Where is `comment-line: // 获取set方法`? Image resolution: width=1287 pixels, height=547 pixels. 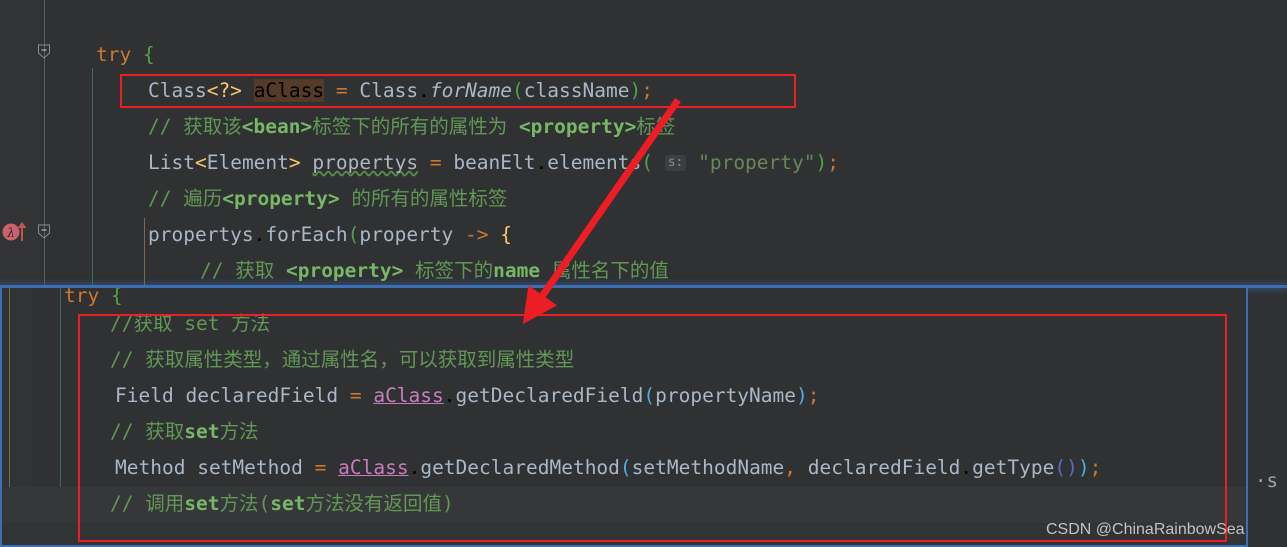
comment-line: // 获取set方法 is located at coordinates (184, 432).